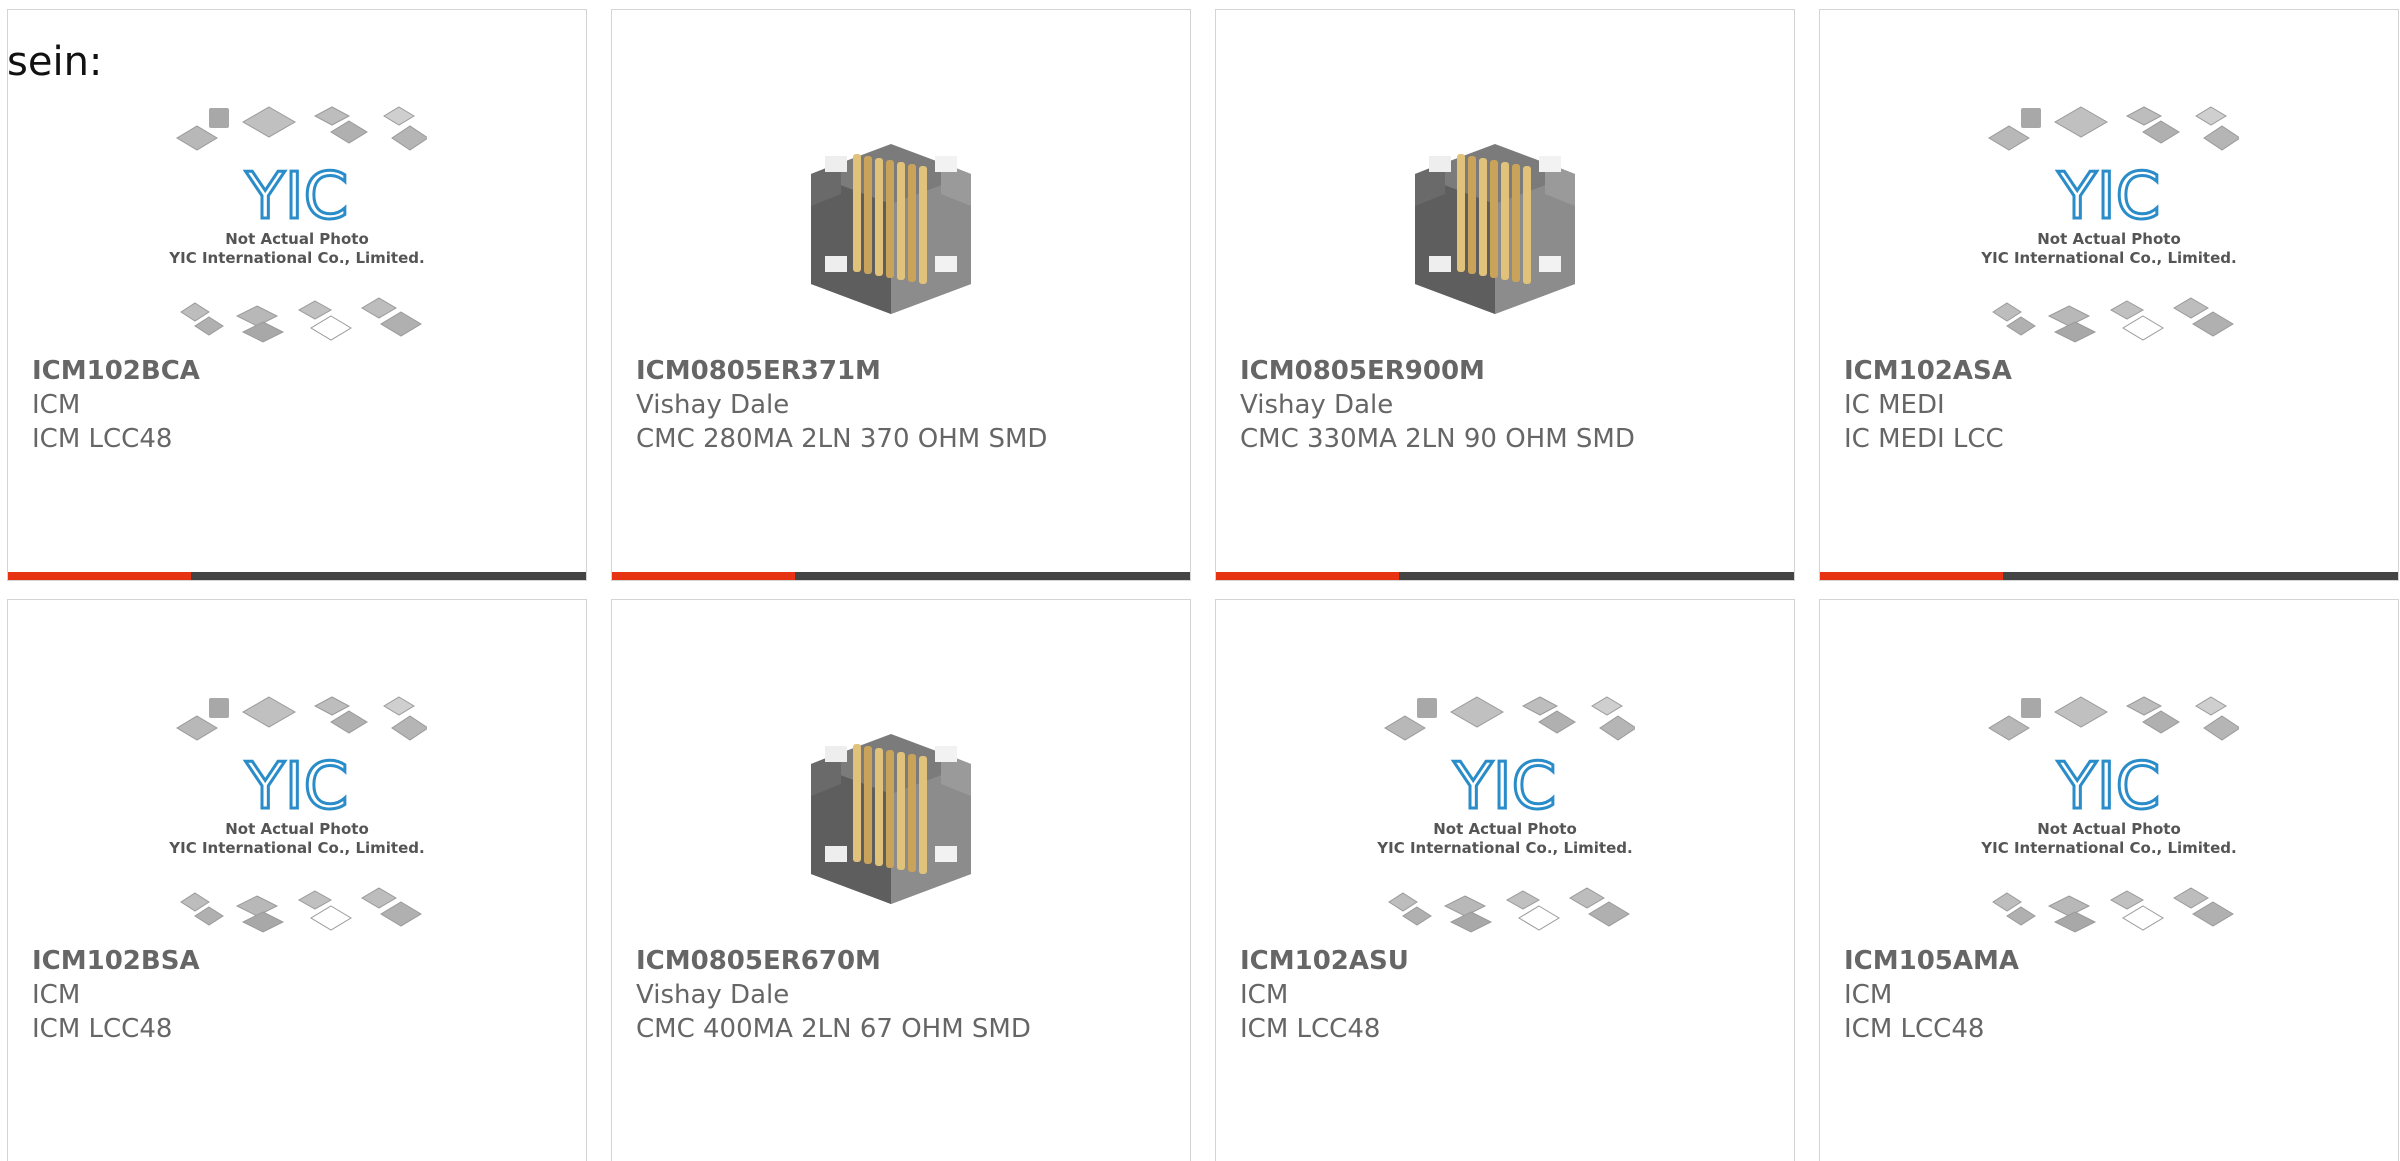 This screenshot has height=1161, width=2400. I want to click on description-label: CMC 280MA 2LN 370 OHM SMD, so click(842, 439).